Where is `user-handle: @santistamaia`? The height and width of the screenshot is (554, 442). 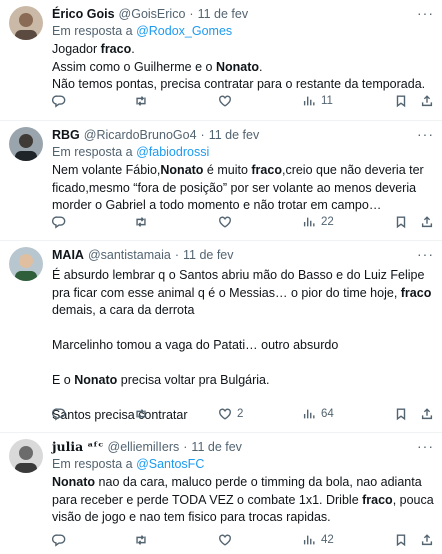 user-handle: @santistamaia is located at coordinates (129, 255).